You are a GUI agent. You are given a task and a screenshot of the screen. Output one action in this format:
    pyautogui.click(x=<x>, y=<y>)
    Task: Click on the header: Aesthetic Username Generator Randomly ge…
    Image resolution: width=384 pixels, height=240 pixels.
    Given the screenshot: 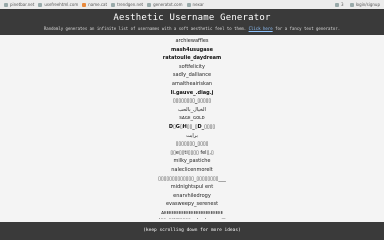 What is the action you would take?
    pyautogui.click(x=192, y=22)
    